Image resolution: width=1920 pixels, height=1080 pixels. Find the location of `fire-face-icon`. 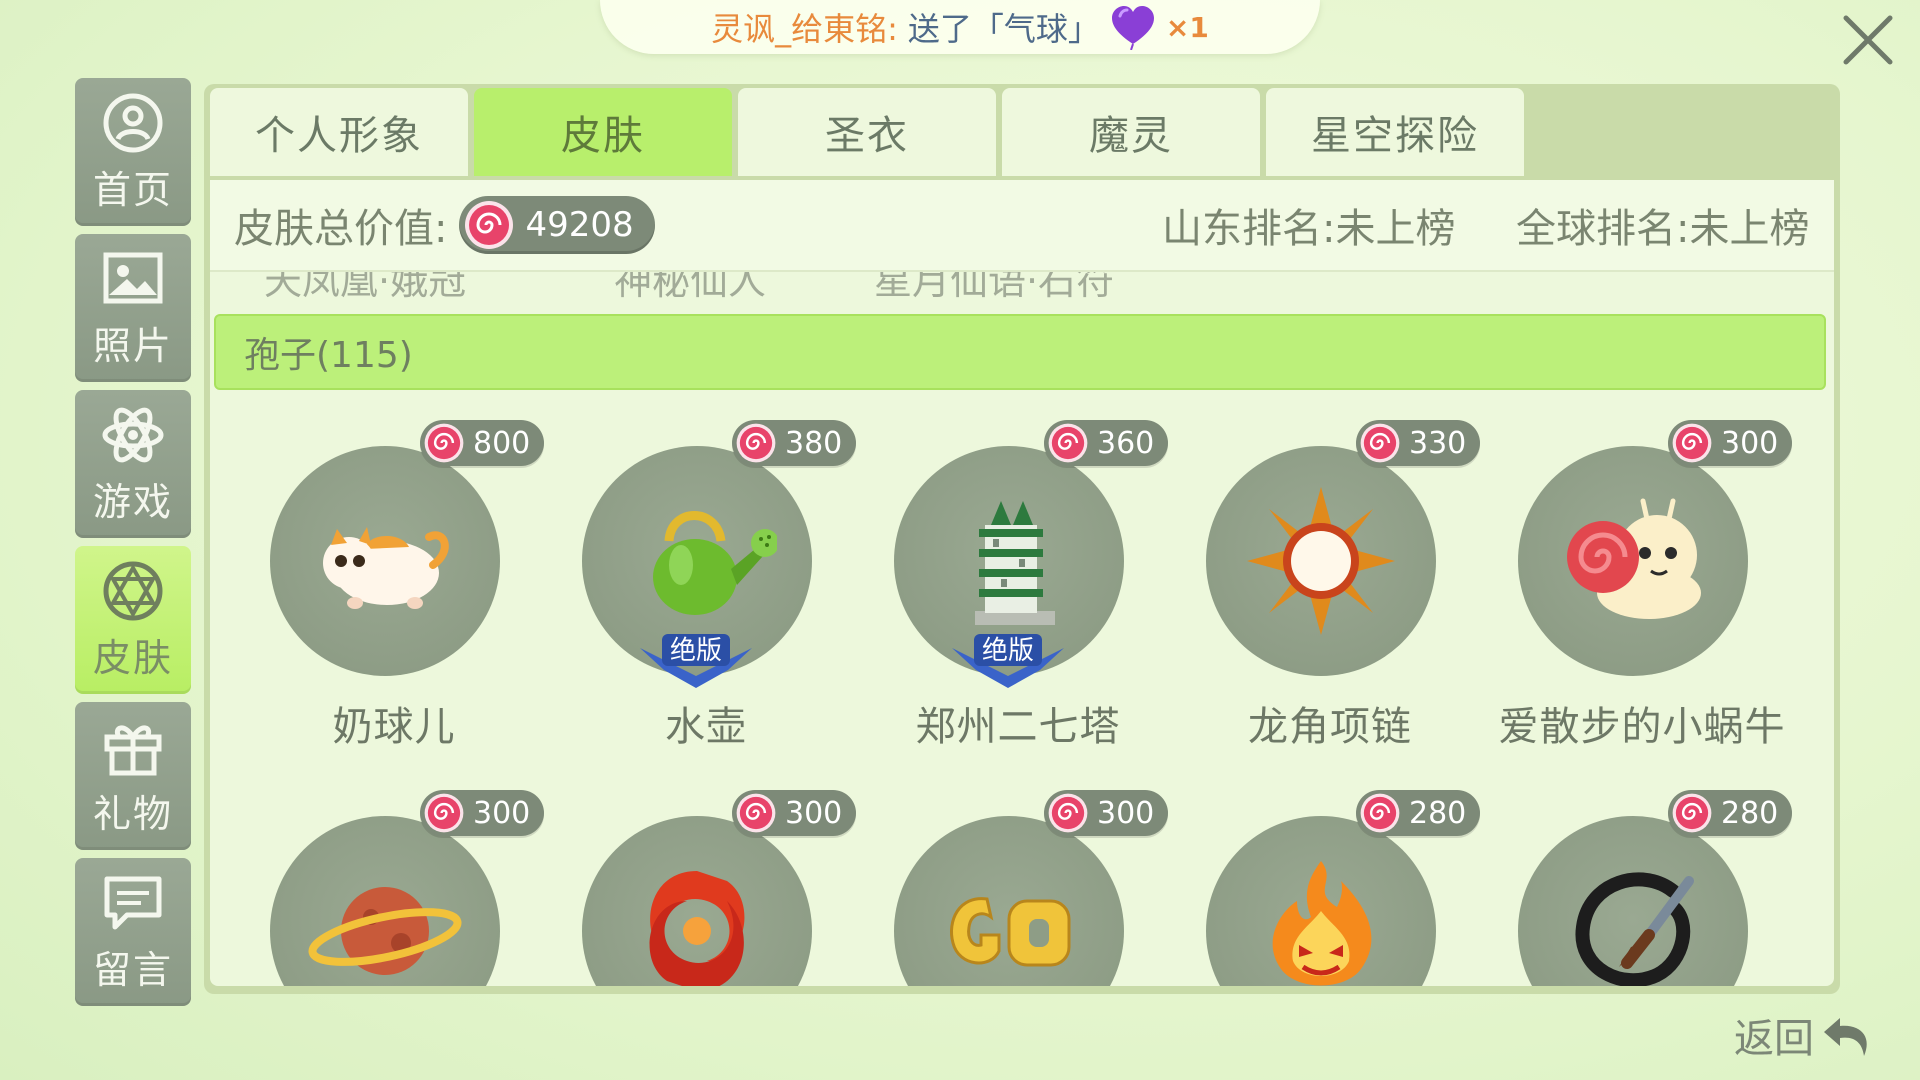

fire-face-icon is located at coordinates (1322, 923).